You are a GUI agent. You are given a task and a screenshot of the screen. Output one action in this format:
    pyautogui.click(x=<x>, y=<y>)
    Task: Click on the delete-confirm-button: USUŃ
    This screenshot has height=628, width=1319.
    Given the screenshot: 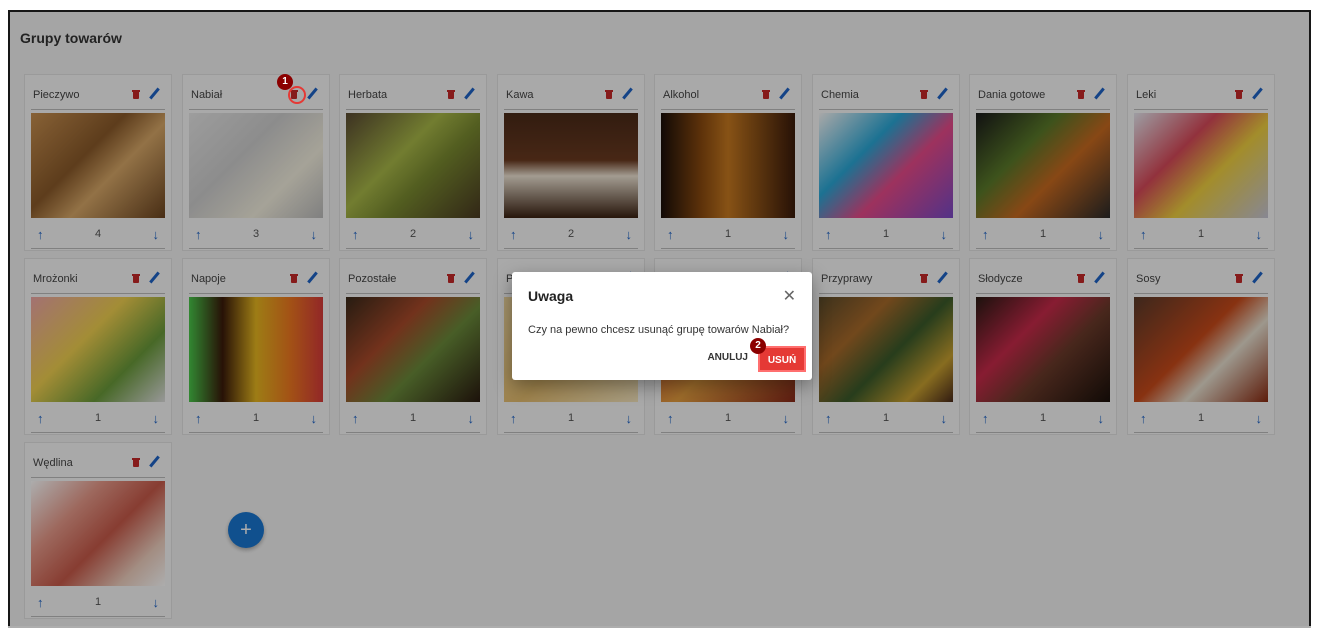 What is the action you would take?
    pyautogui.click(x=782, y=359)
    